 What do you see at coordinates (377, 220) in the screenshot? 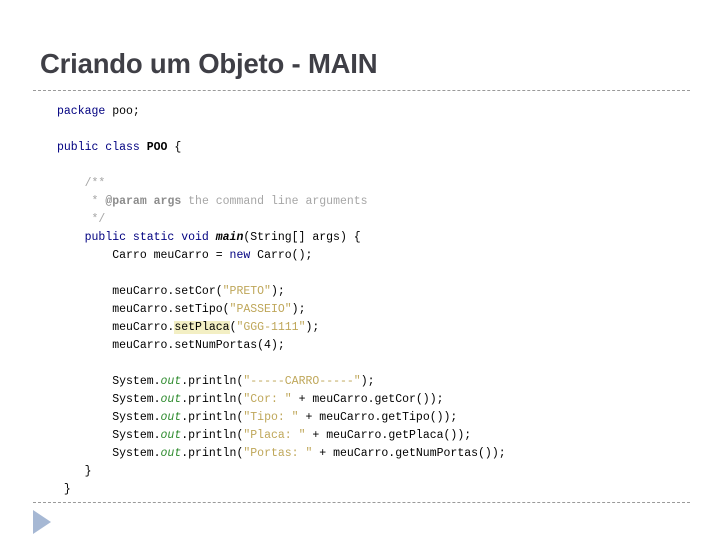
I see `code-line: */` at bounding box center [377, 220].